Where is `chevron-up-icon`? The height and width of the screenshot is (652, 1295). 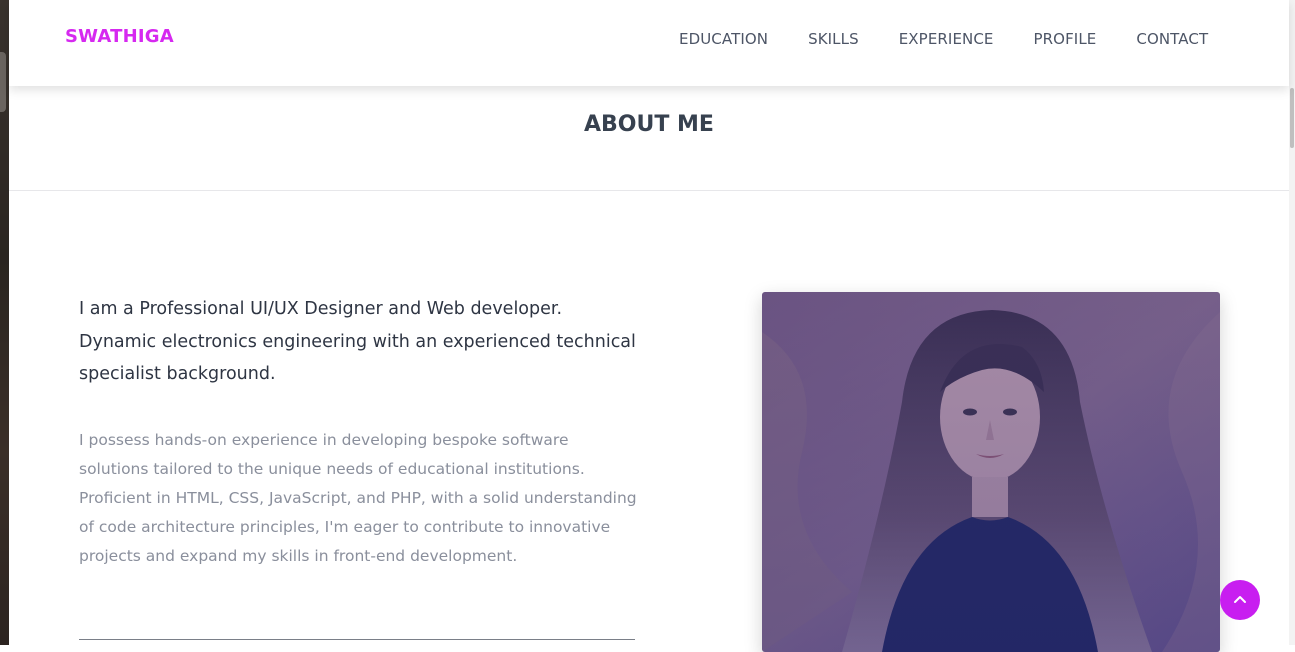 chevron-up-icon is located at coordinates (1240, 599).